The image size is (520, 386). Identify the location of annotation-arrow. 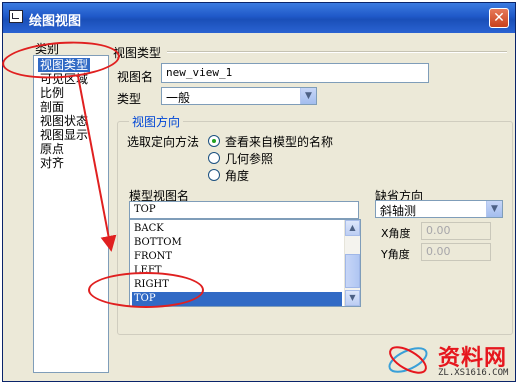
(97, 163).